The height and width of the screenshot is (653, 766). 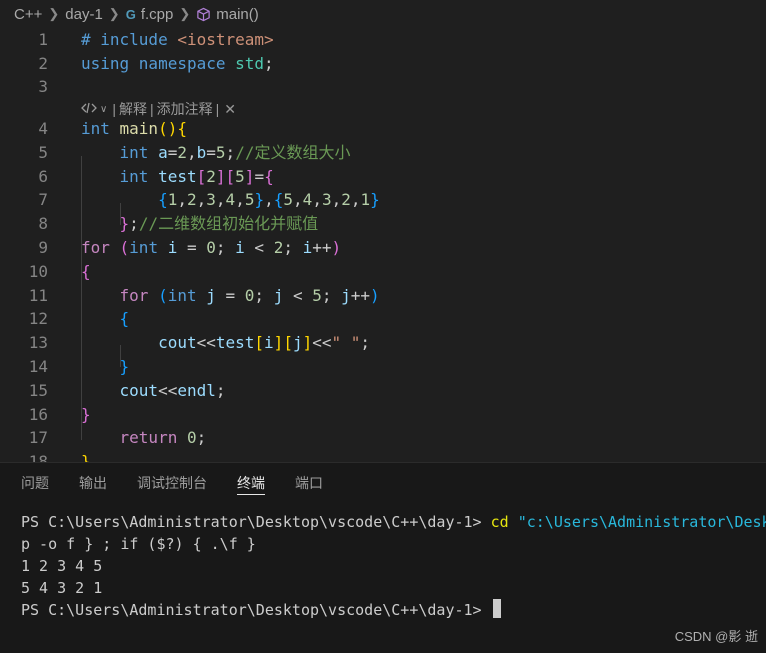 I want to click on line-number: 2, so click(x=43, y=63).